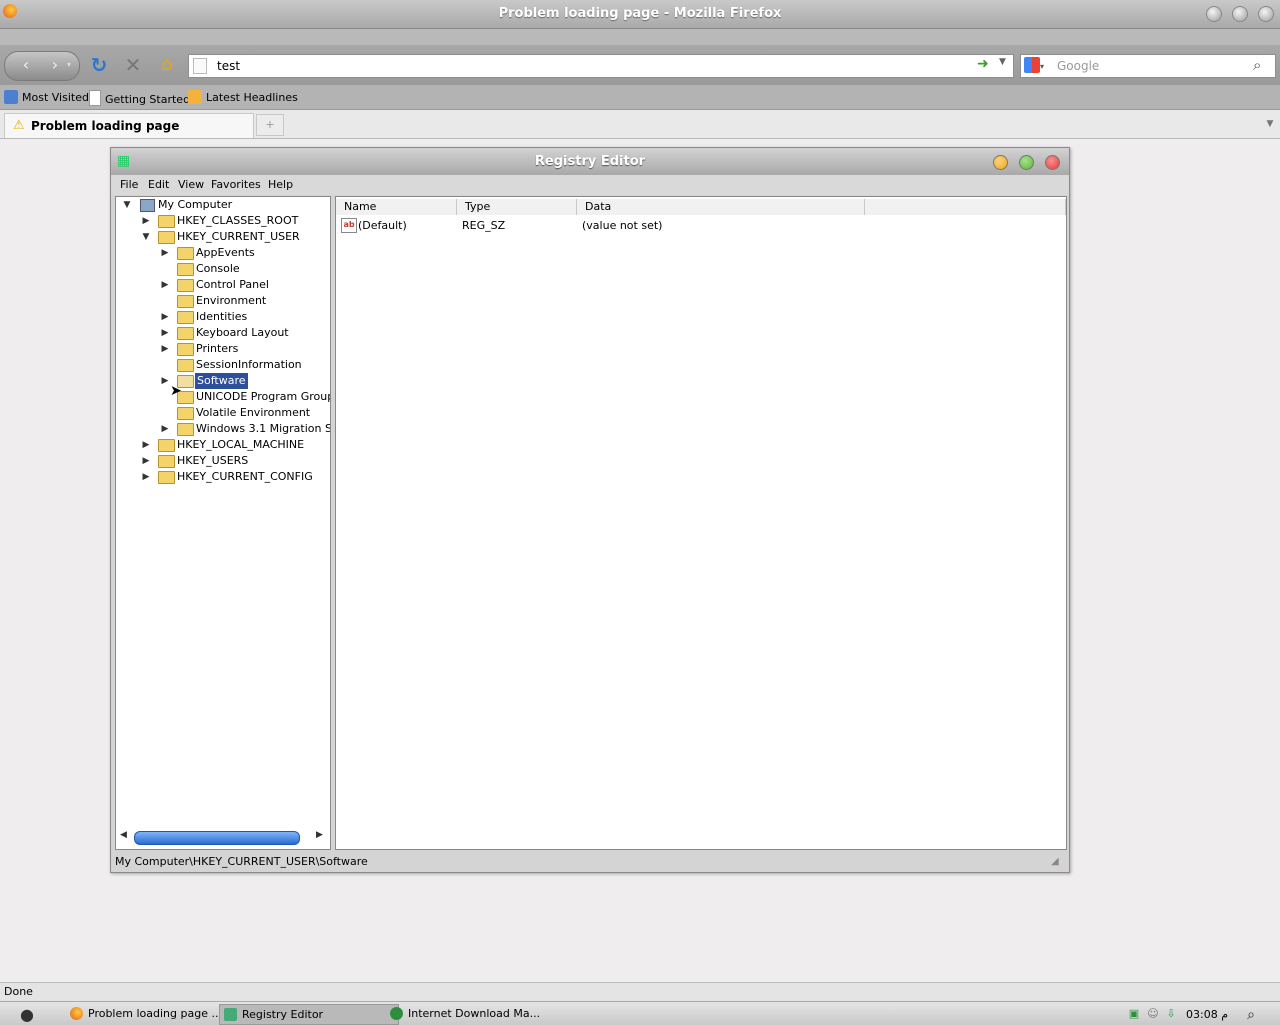 This screenshot has height=1025, width=1280. I want to click on column-header-data: Data, so click(721, 207).